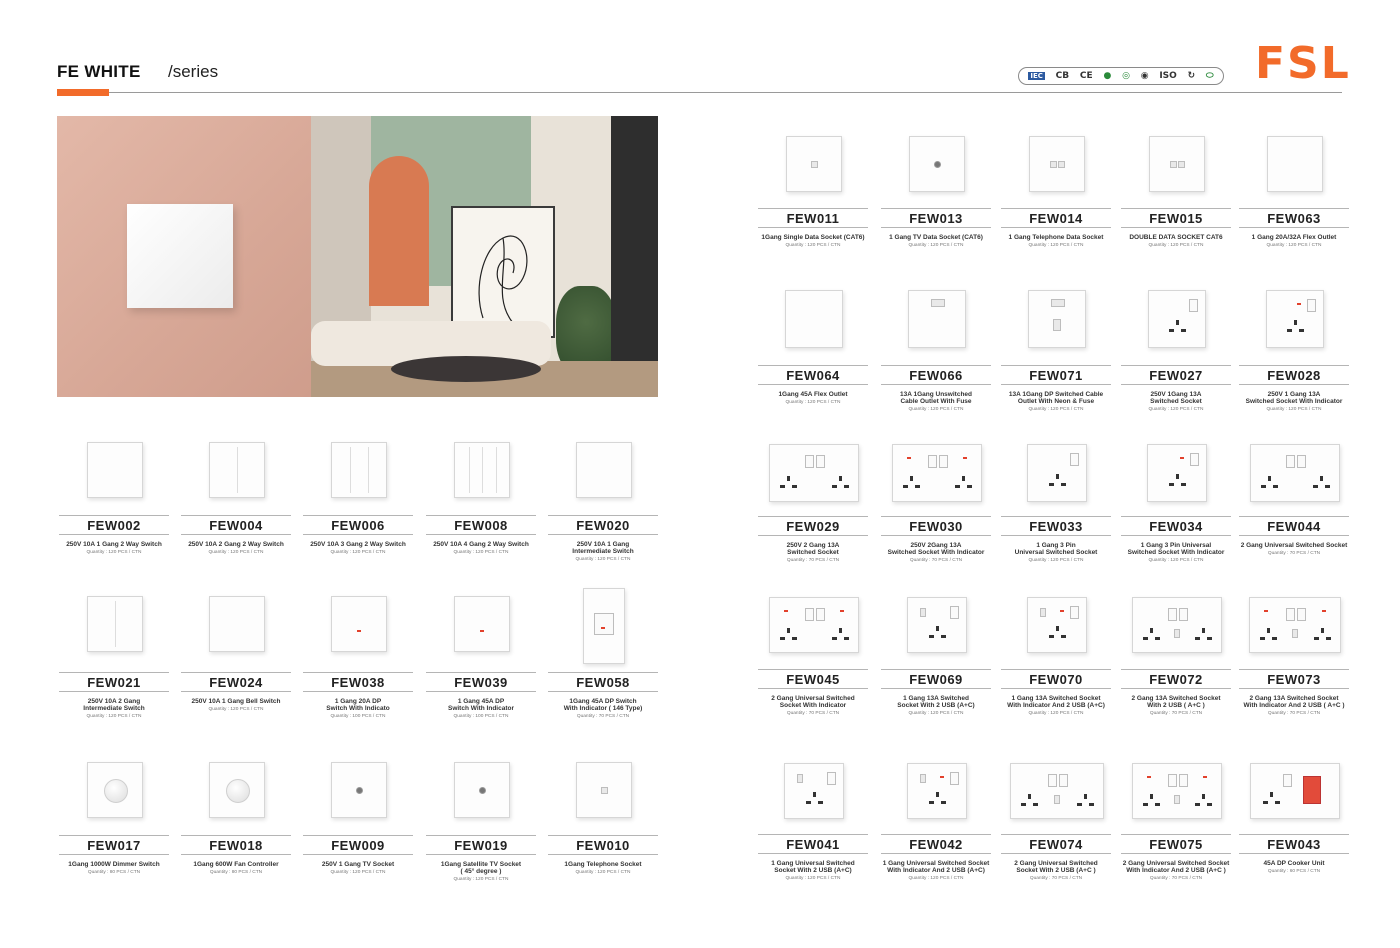 The width and height of the screenshot is (1400, 948). I want to click on product-code: FEW002, so click(114, 525).